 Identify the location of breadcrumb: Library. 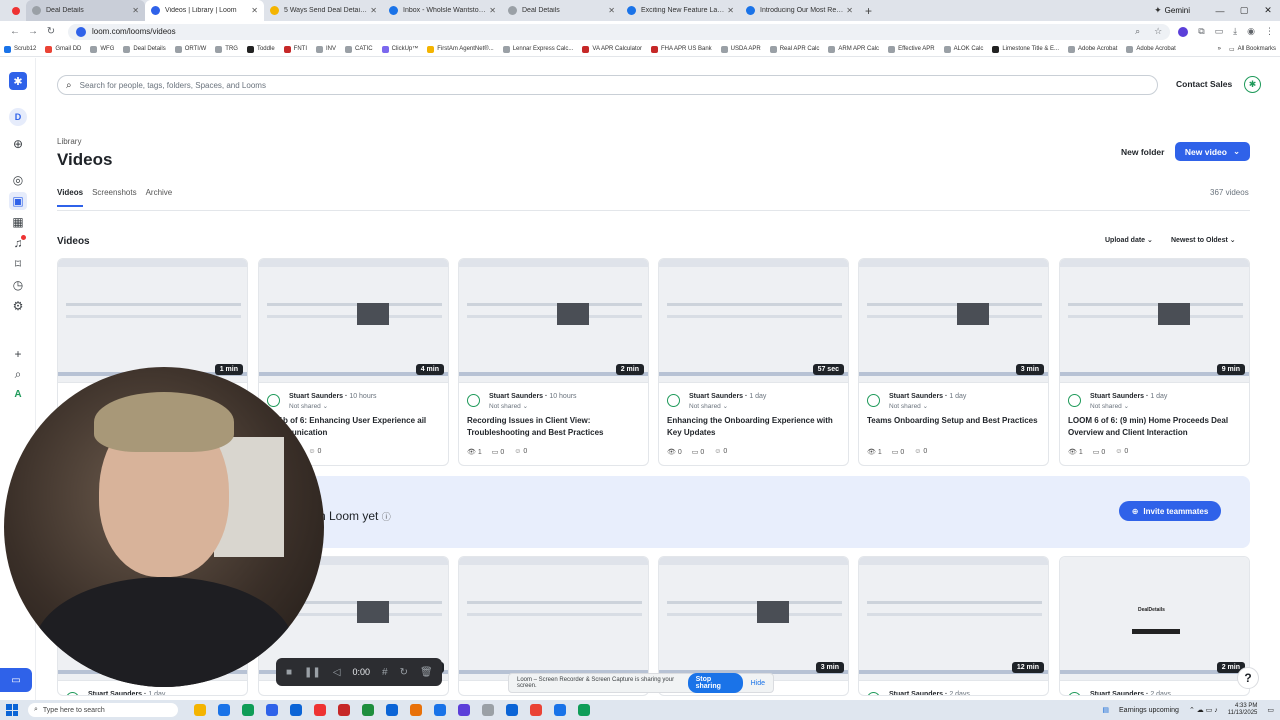
(69, 141).